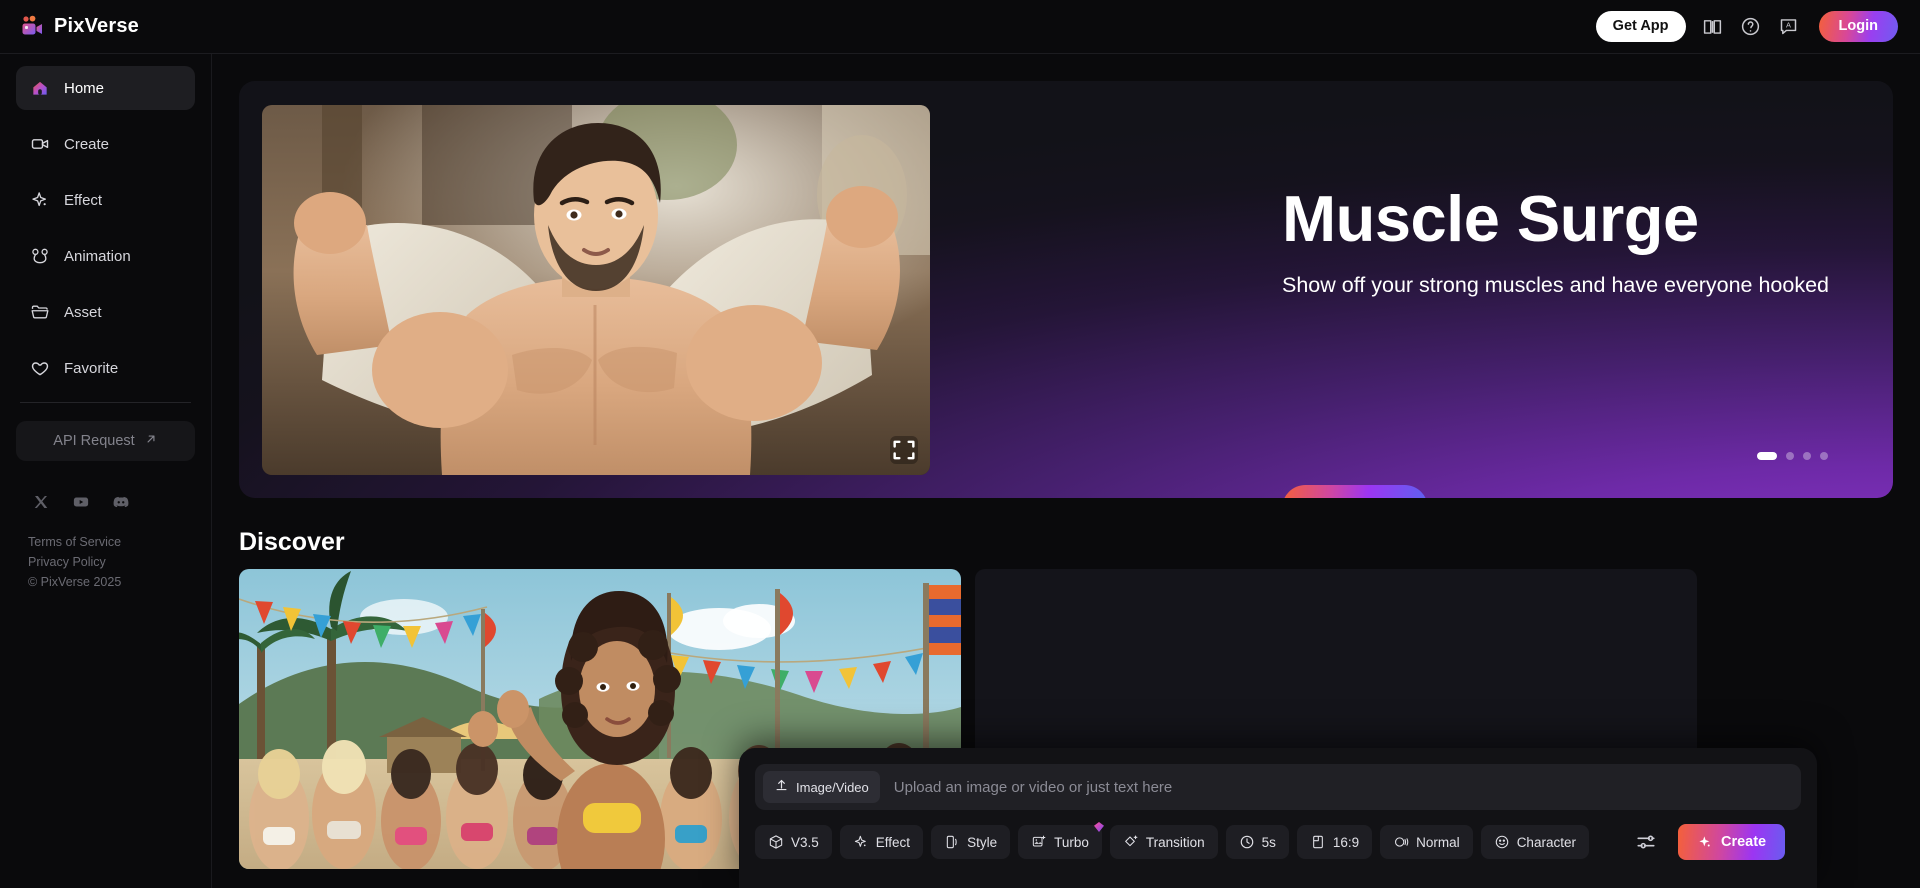 The height and width of the screenshot is (888, 1920). Describe the element at coordinates (292, 542) in the screenshot. I see `discover-heading: Discover` at that location.